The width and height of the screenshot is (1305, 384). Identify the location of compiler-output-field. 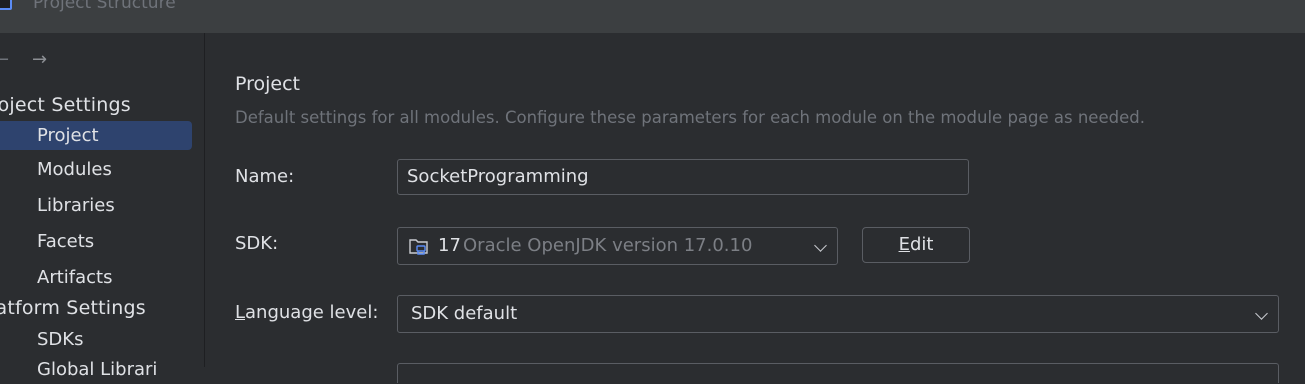
(838, 373).